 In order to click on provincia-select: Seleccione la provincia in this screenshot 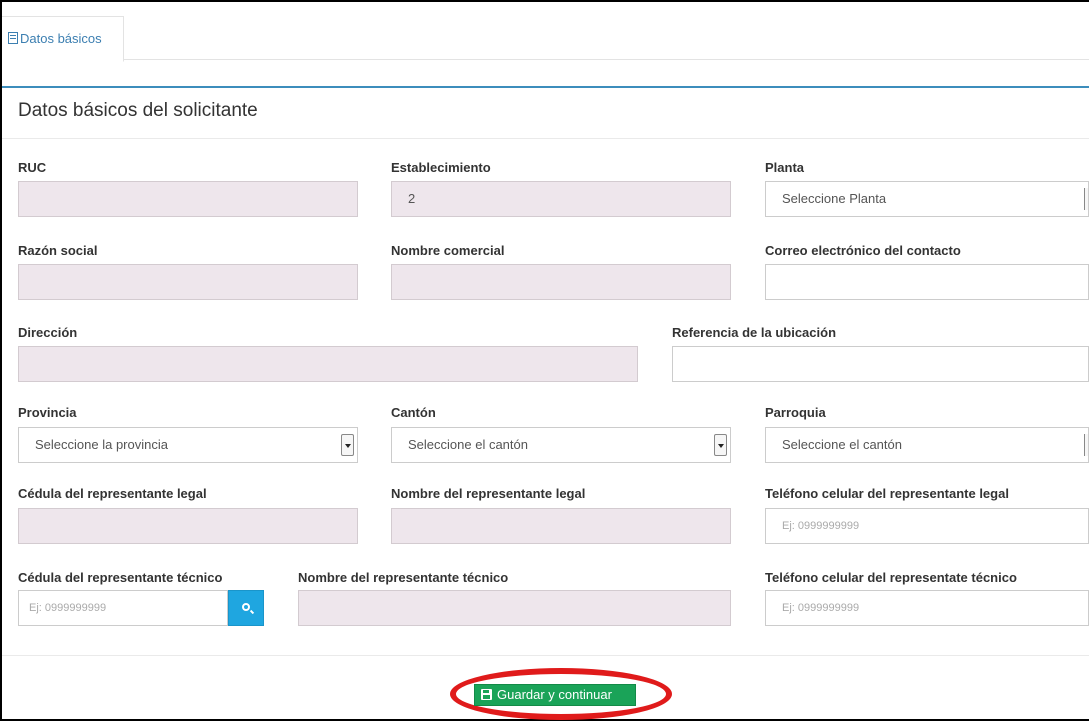, I will do `click(188, 445)`.